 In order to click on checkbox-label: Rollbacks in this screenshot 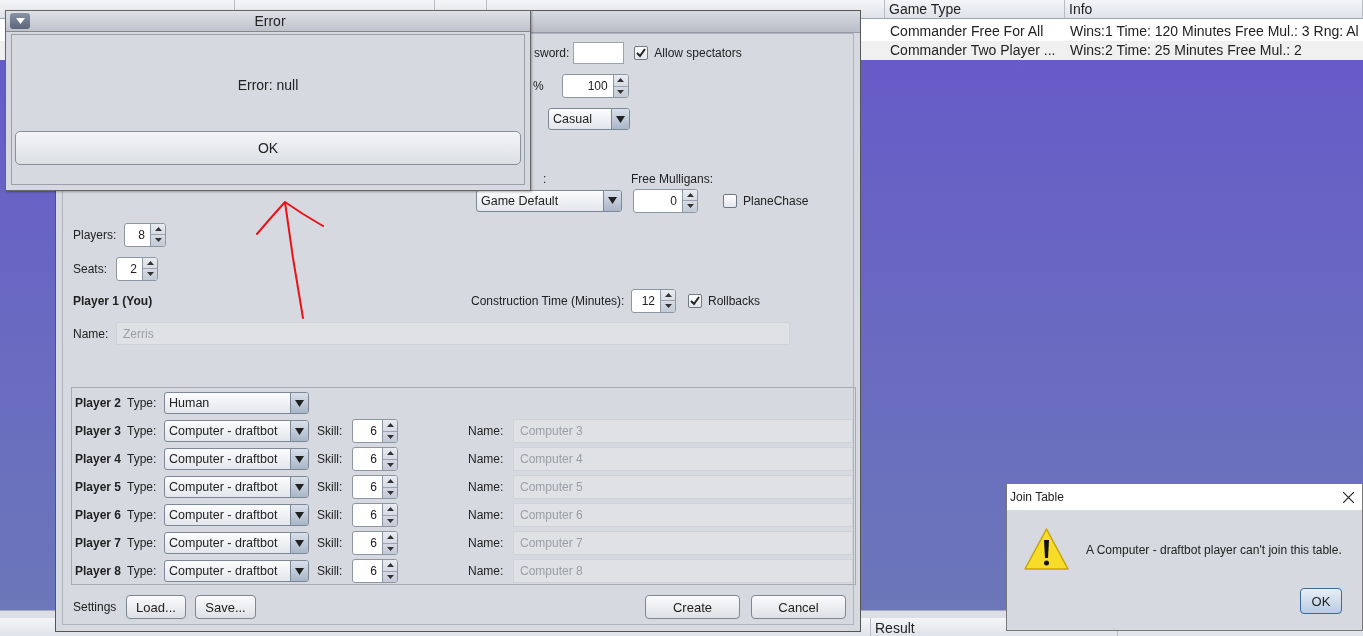, I will do `click(734, 300)`.